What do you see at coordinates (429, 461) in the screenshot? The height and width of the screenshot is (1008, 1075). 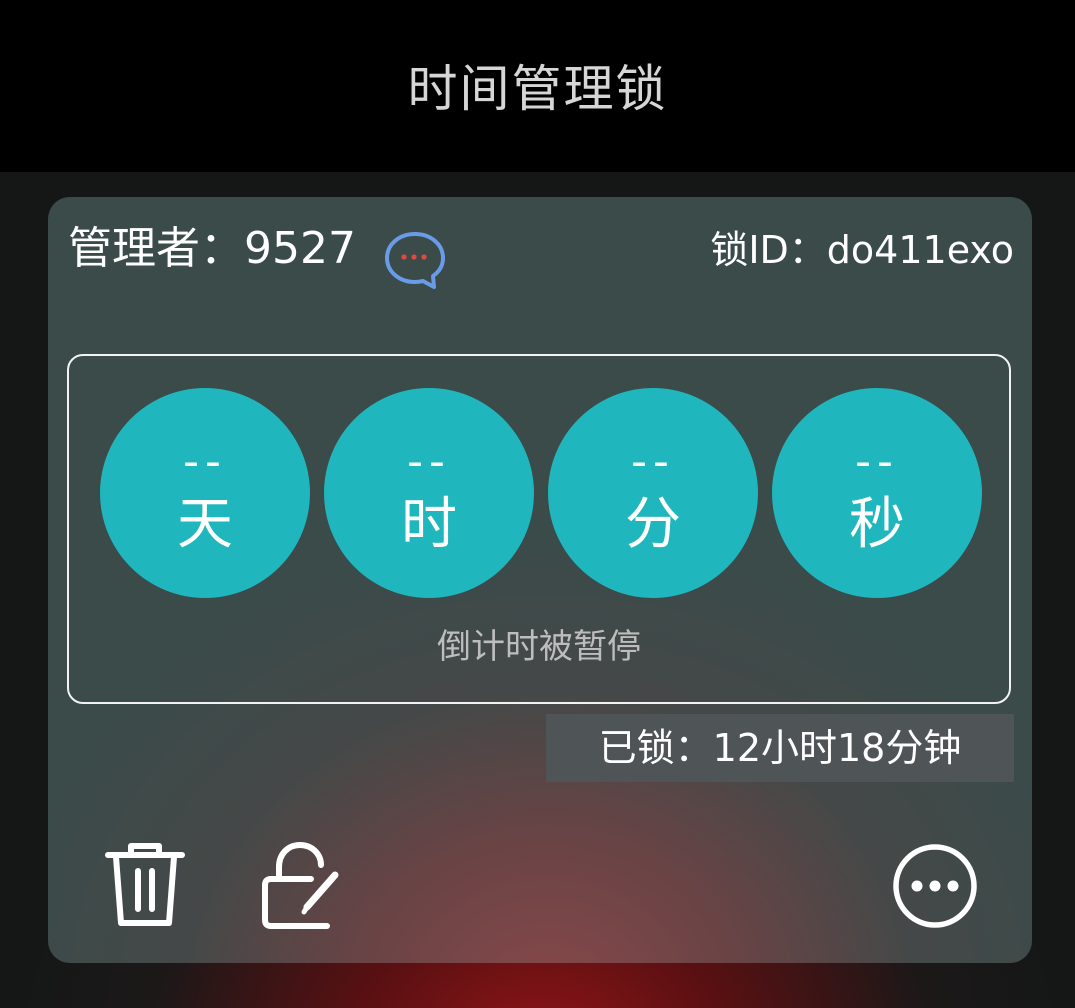 I see `countdown-hours-value: --` at bounding box center [429, 461].